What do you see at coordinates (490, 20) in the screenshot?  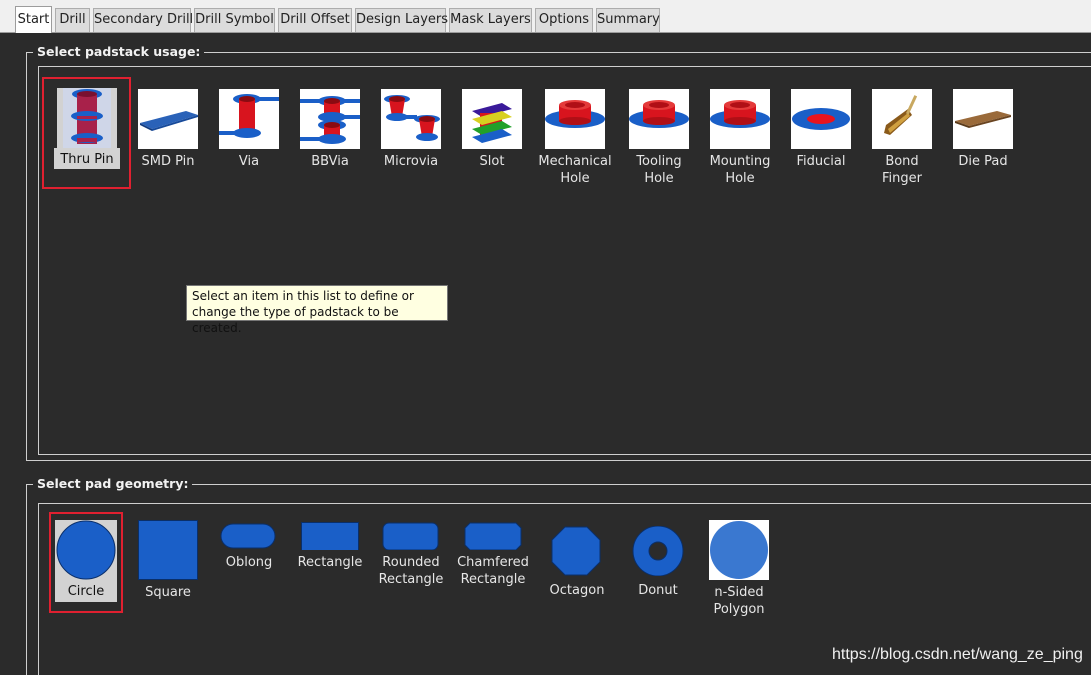 I see `tab-mask-layers: Mask Layers` at bounding box center [490, 20].